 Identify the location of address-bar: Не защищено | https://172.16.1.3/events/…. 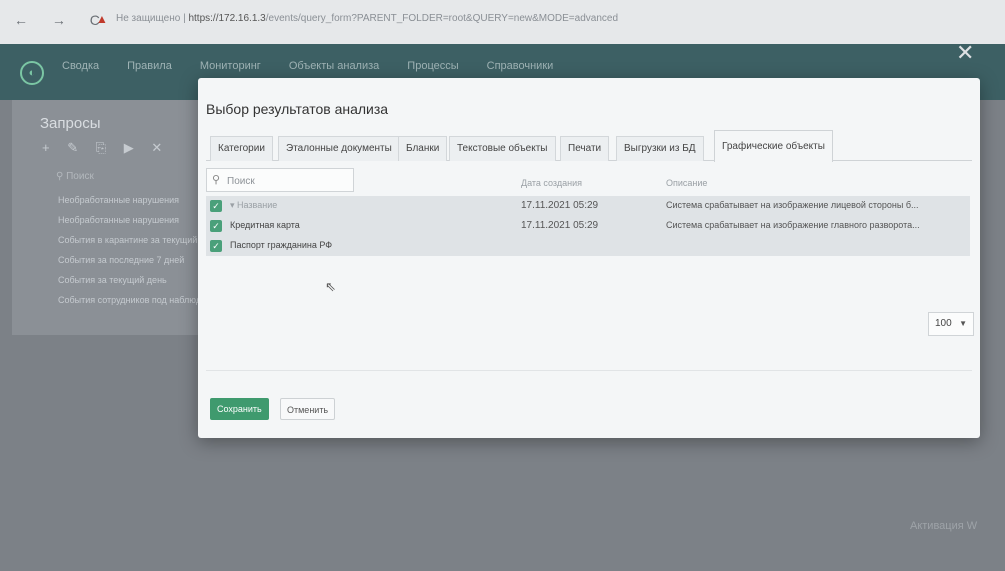
(367, 18).